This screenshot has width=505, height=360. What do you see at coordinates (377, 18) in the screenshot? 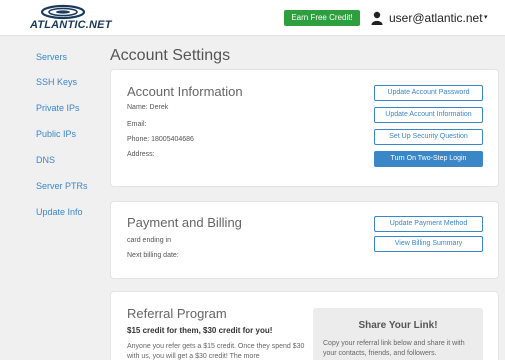
I see `user-icon` at bounding box center [377, 18].